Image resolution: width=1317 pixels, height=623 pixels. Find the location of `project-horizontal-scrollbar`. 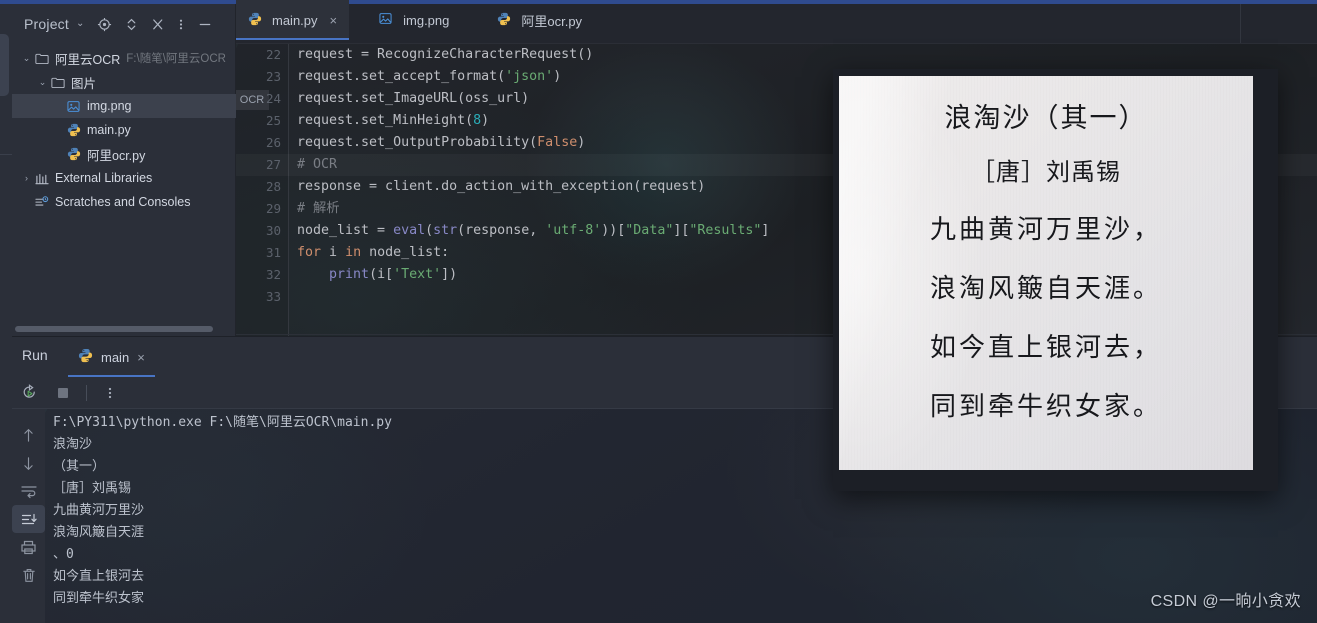

project-horizontal-scrollbar is located at coordinates (114, 329).